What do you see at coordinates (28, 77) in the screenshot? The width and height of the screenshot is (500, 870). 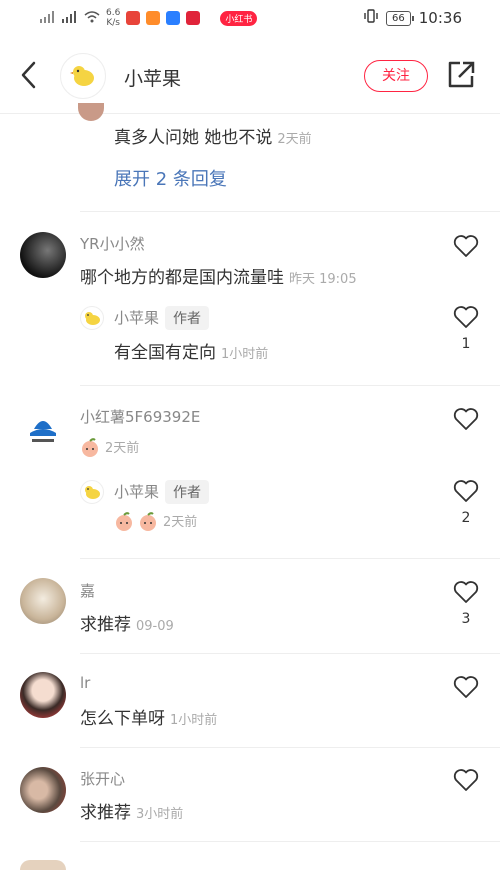 I see `back-arrow-icon` at bounding box center [28, 77].